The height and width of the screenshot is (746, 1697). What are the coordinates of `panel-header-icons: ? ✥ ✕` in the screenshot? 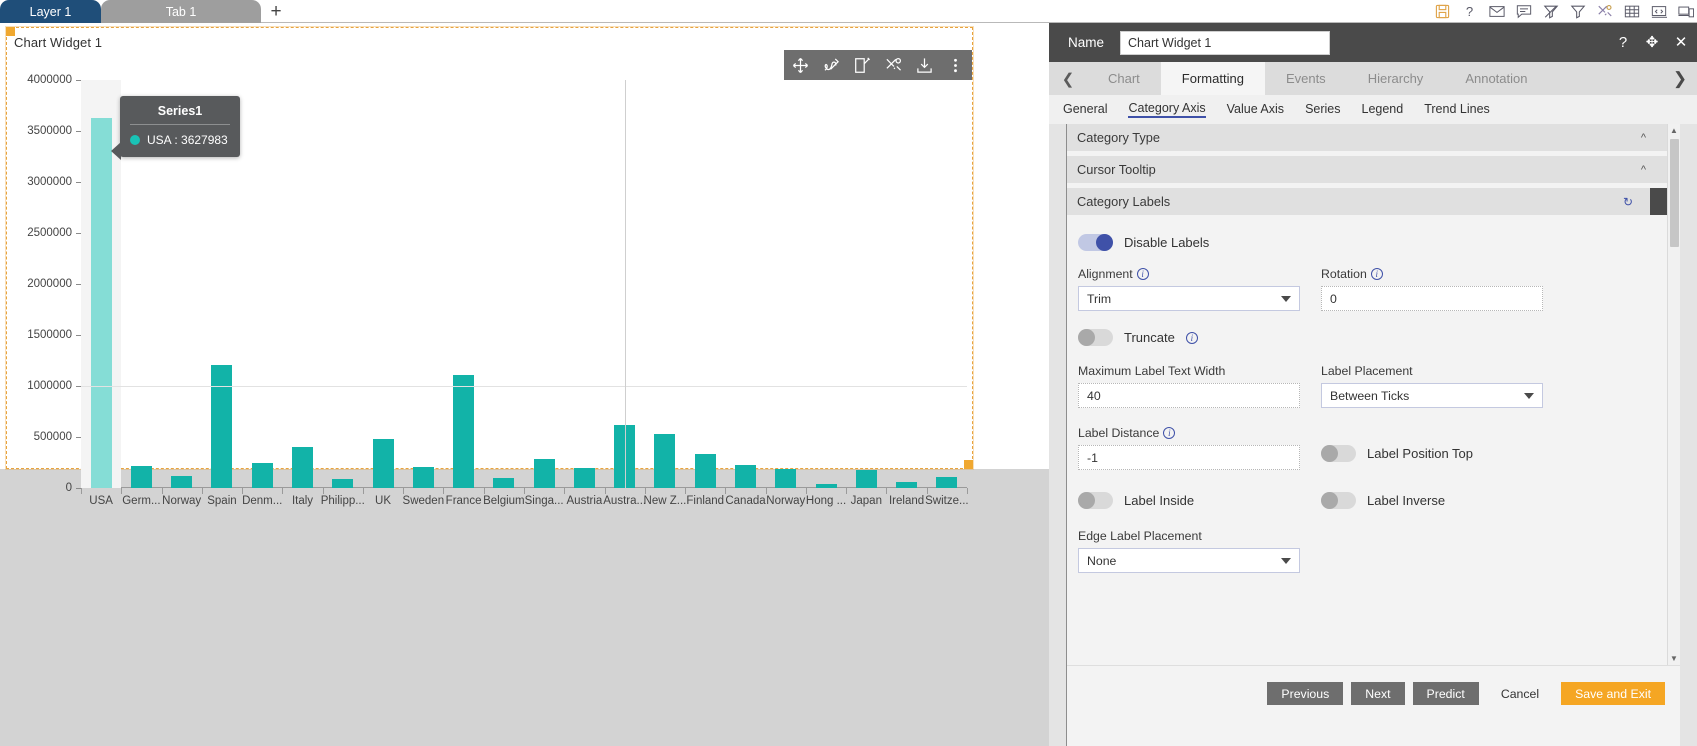 It's located at (1652, 42).